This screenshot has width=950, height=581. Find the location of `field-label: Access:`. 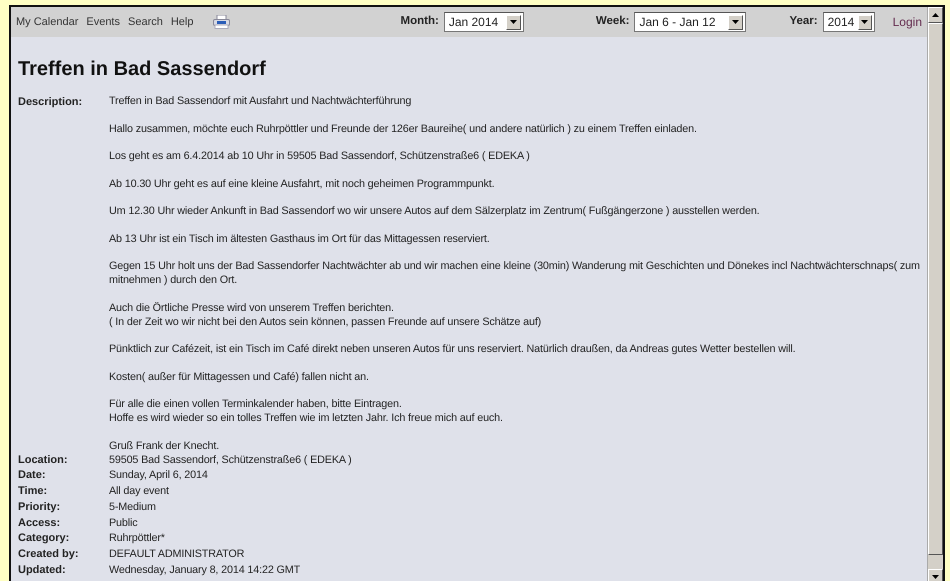

field-label: Access: is located at coordinates (40, 523).